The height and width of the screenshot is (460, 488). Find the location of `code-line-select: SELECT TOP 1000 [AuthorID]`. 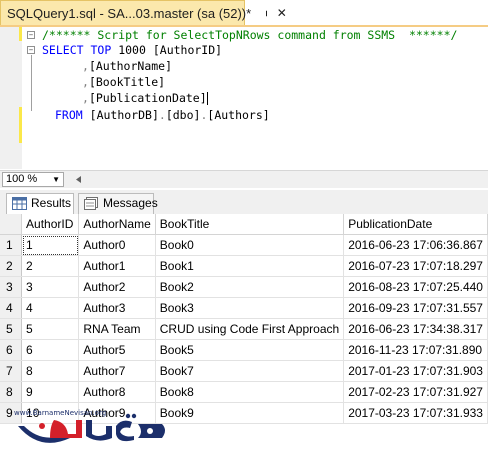

code-line-select: SELECT TOP 1000 [AuthorID] is located at coordinates (132, 50).